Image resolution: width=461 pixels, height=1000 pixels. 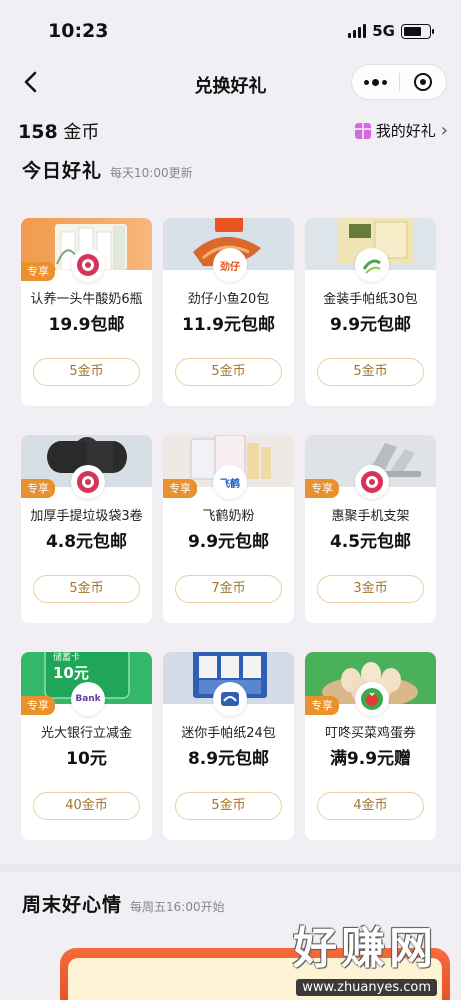 I want to click on product-name: 飞鹤奶粉, so click(x=228, y=516).